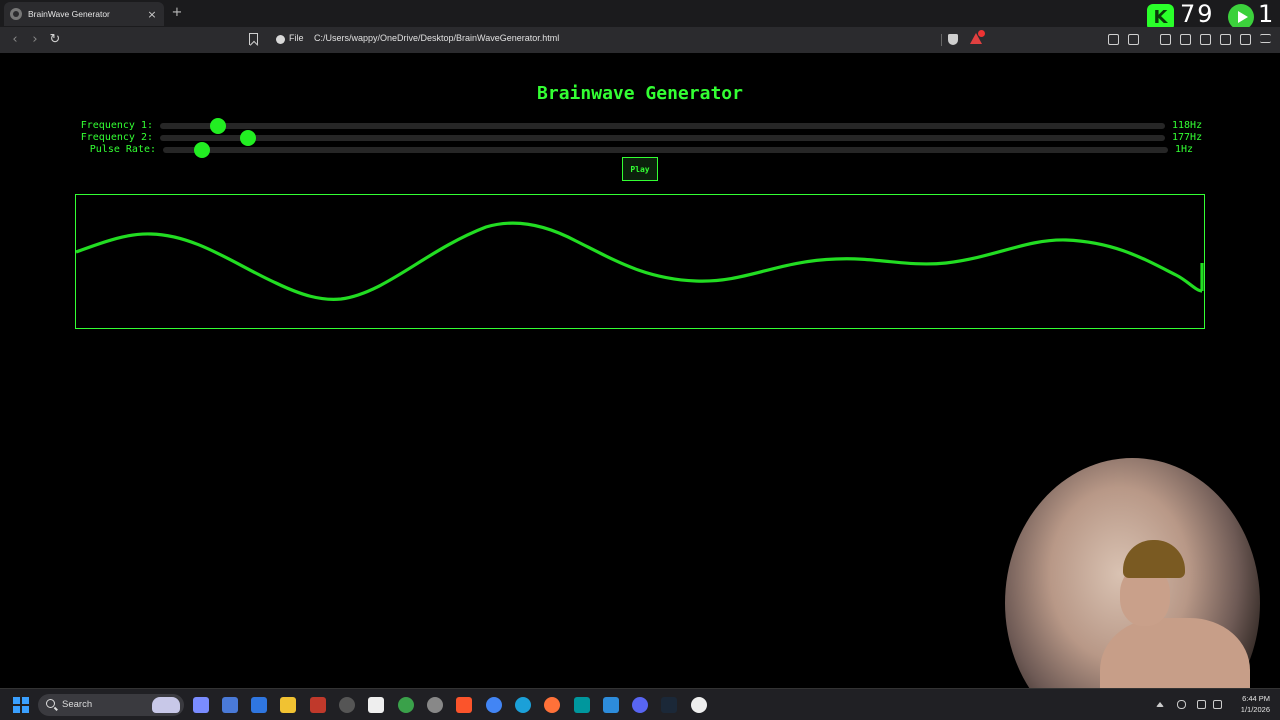 This screenshot has width=1280, height=720. Describe the element at coordinates (1187, 137) in the screenshot. I see `frequency-2-value: 177Hz` at that location.